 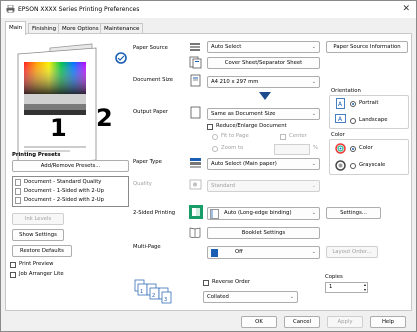 I want to click on spinner-arrows-icon: ▴ ▾, so click(x=365, y=287).